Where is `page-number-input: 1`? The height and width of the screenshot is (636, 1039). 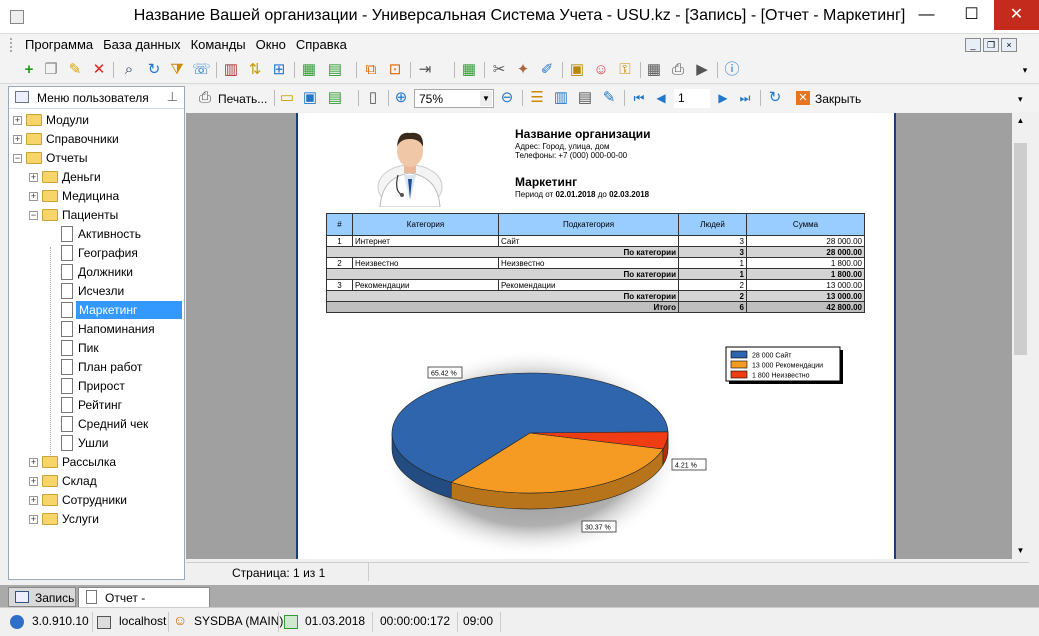
page-number-input: 1 is located at coordinates (692, 98).